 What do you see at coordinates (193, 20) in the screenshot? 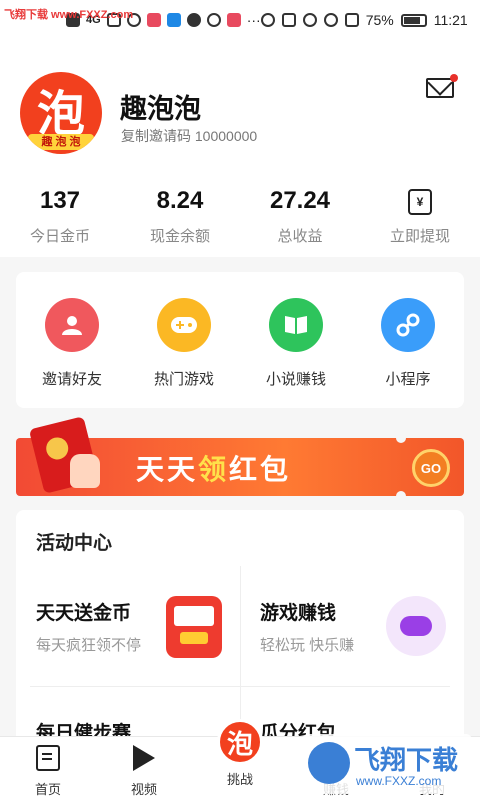
I see `notification-icon` at bounding box center [193, 20].